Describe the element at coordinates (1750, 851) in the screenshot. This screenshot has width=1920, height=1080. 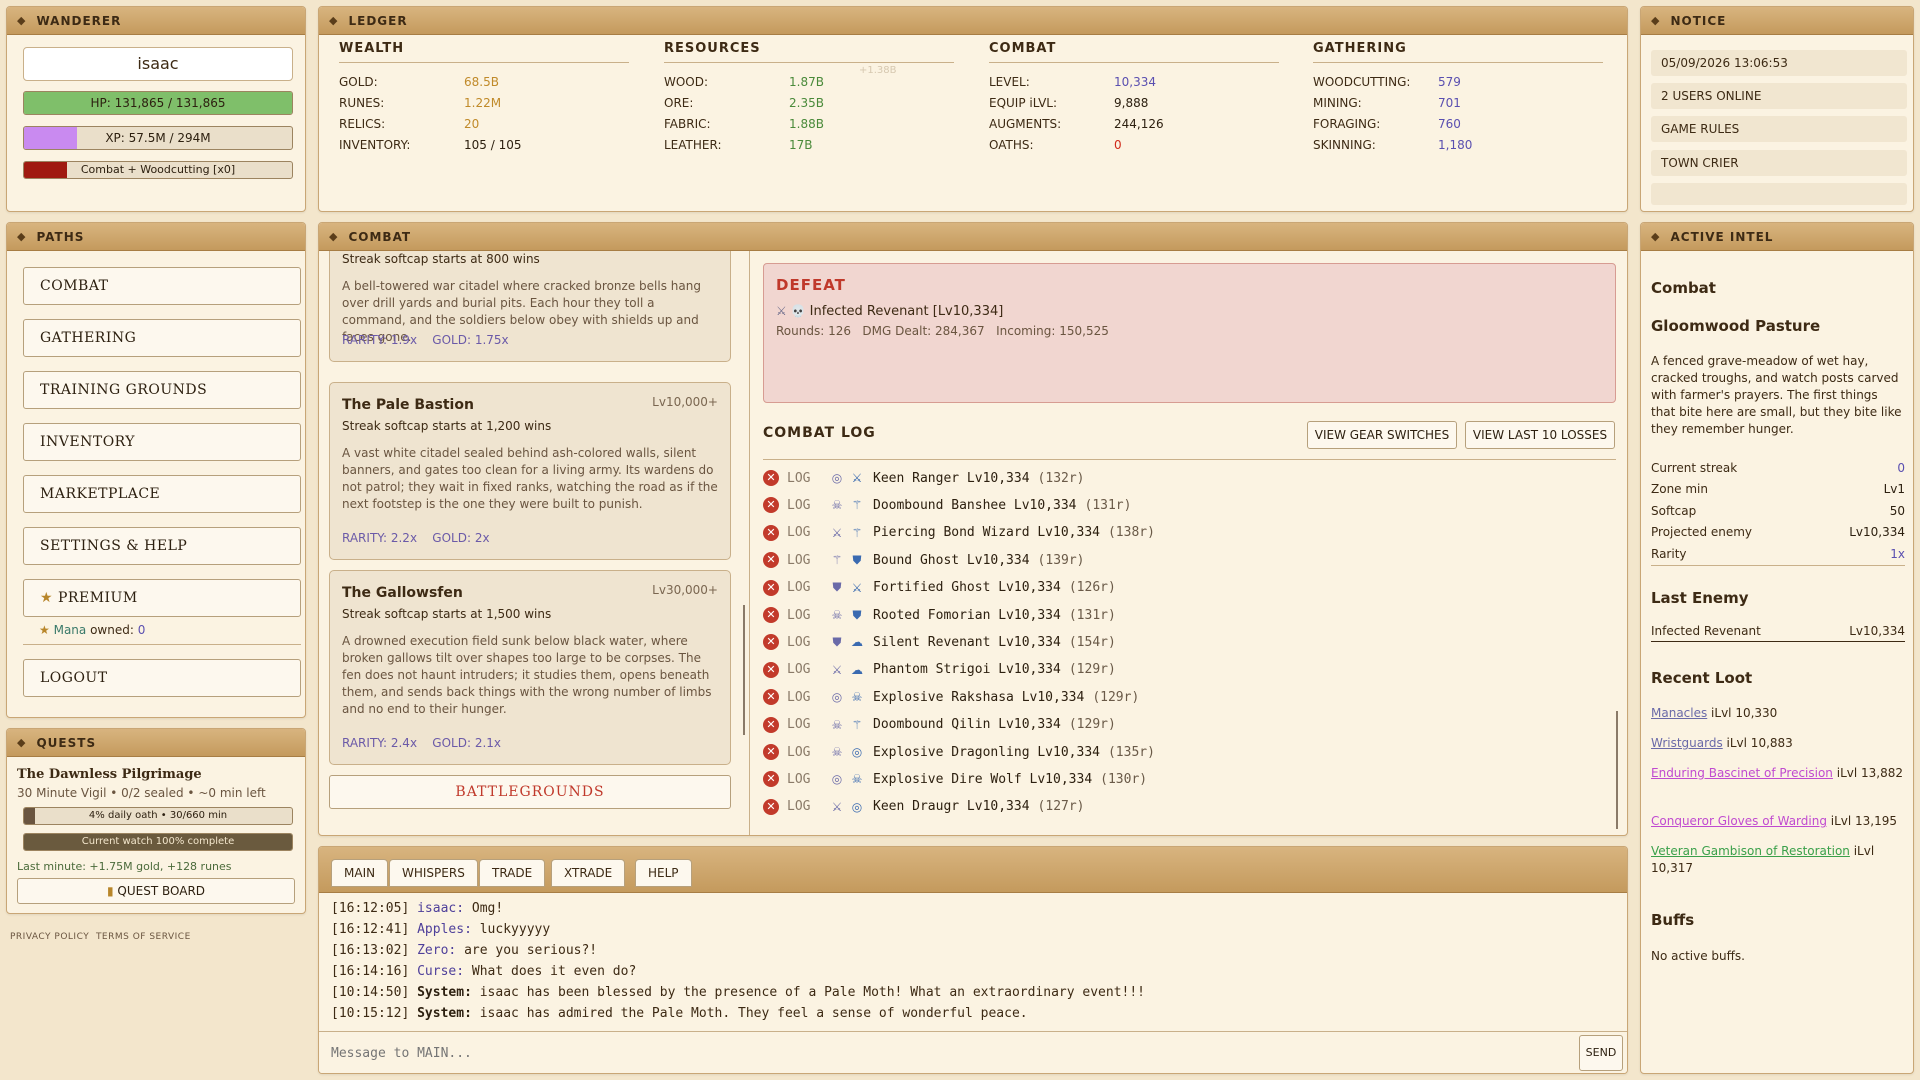
I see `loot-item-link: Veteran Gambison of Restoration` at that location.